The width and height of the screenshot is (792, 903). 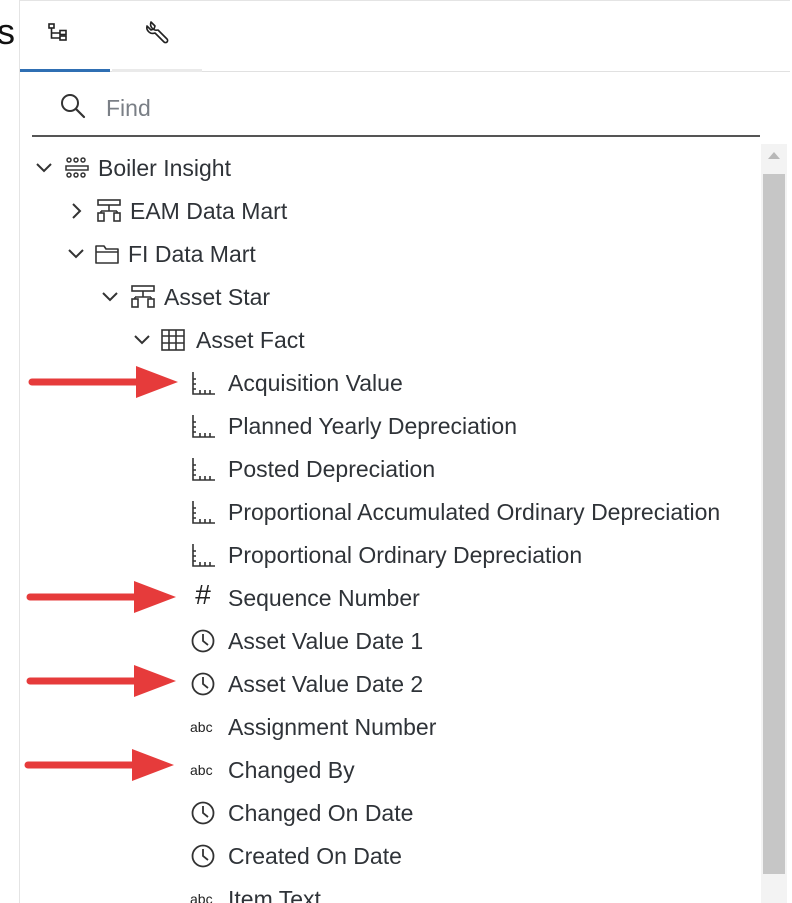 I want to click on scrollbar-thumb, so click(x=774, y=524).